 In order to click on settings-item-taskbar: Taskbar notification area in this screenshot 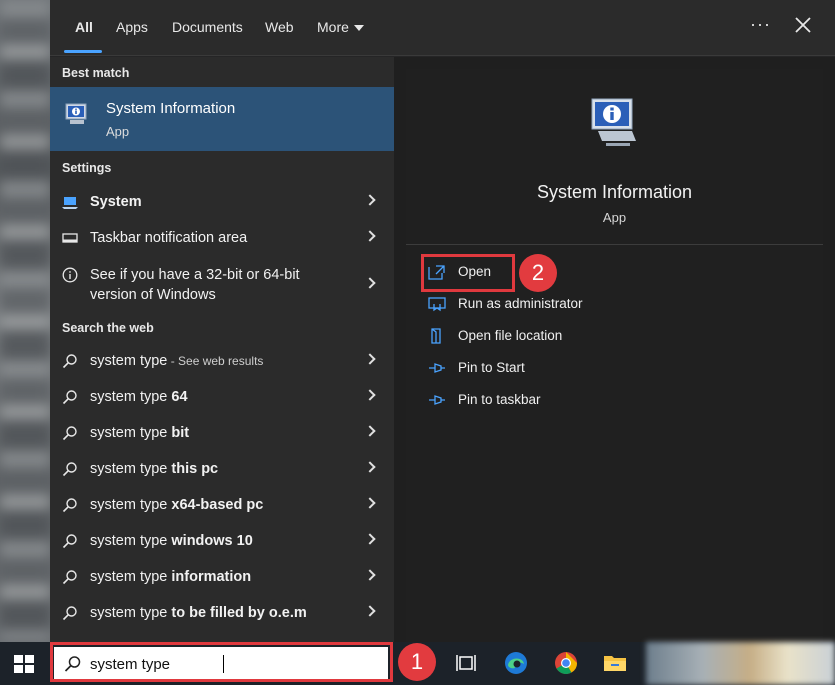, I will do `click(222, 238)`.